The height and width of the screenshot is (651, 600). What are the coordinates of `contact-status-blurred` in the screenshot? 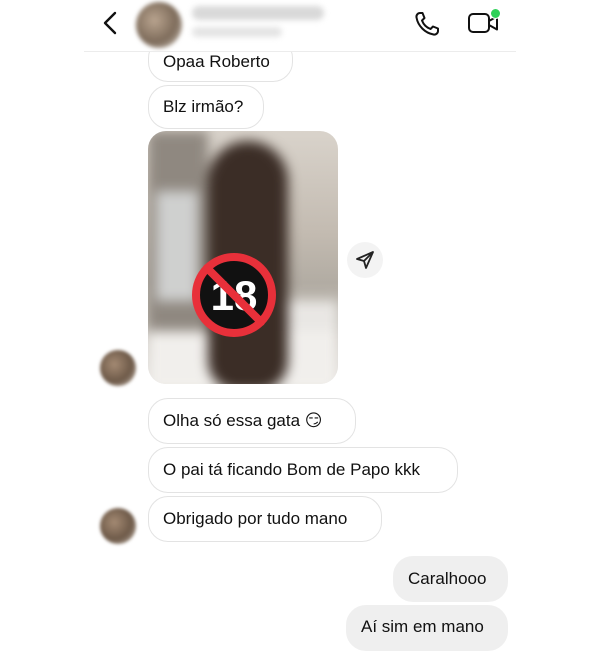 It's located at (237, 32).